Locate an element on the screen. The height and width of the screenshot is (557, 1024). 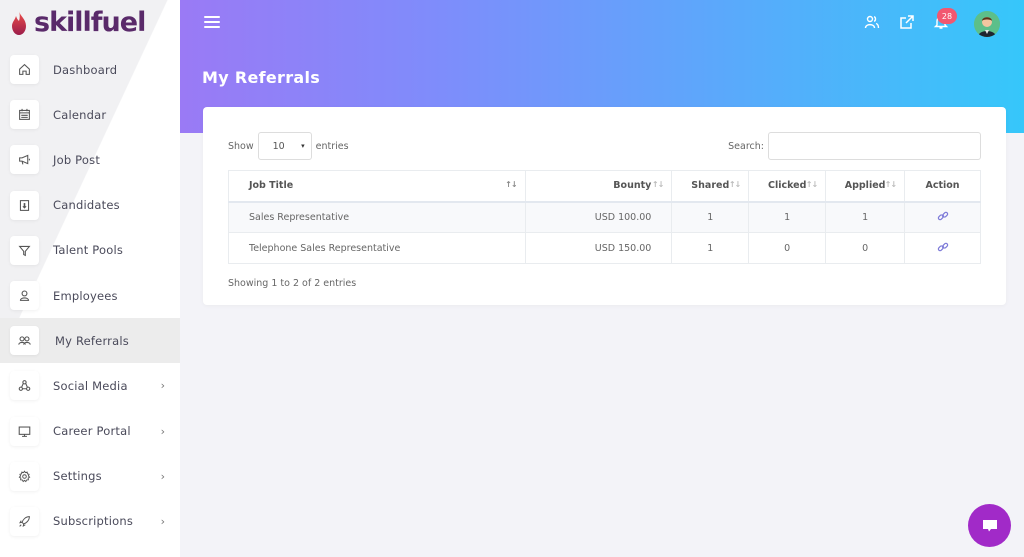
cell-clicked: 1 is located at coordinates (787, 217).